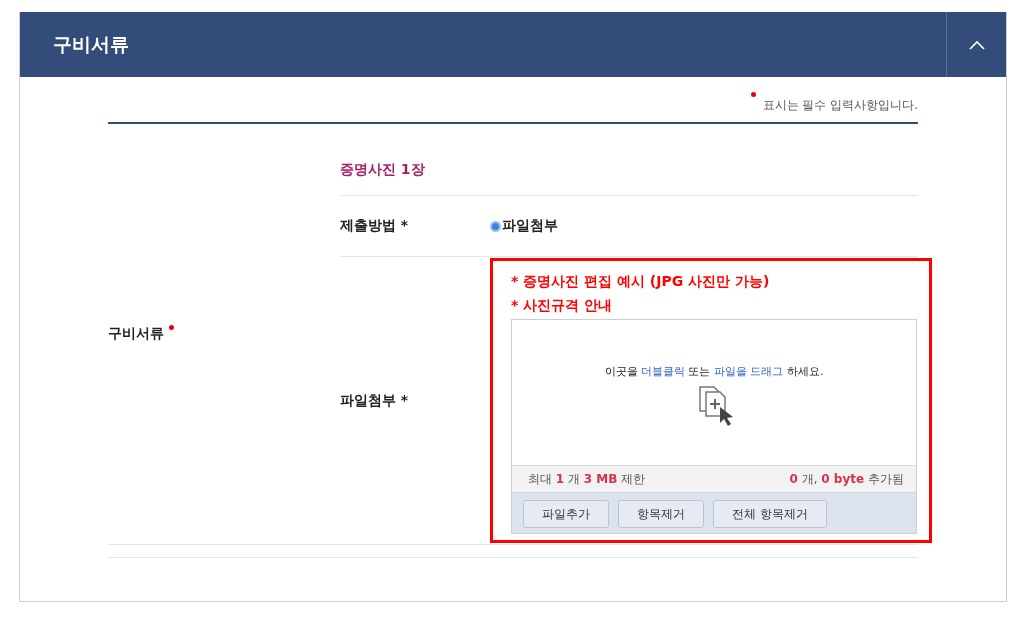 This screenshot has width=1024, height=619. Describe the element at coordinates (375, 226) in the screenshot. I see `field-label: 제출방법 *` at that location.